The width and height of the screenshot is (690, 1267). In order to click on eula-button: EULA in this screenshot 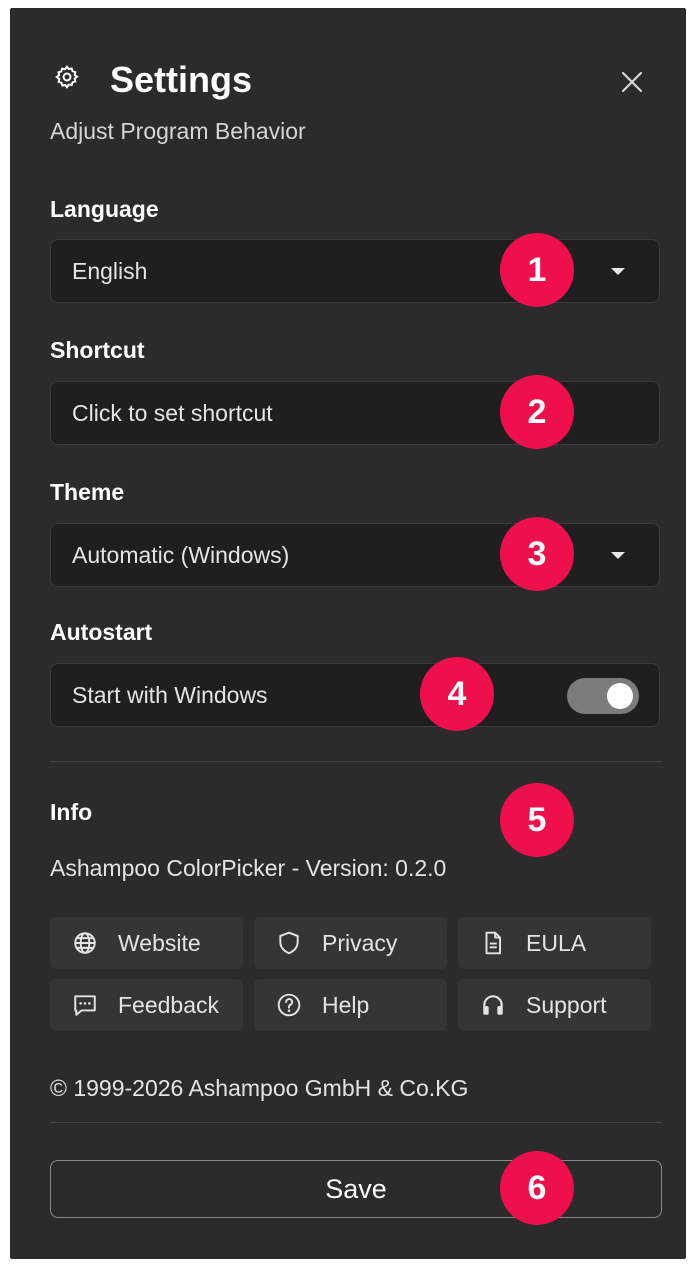, I will do `click(554, 943)`.